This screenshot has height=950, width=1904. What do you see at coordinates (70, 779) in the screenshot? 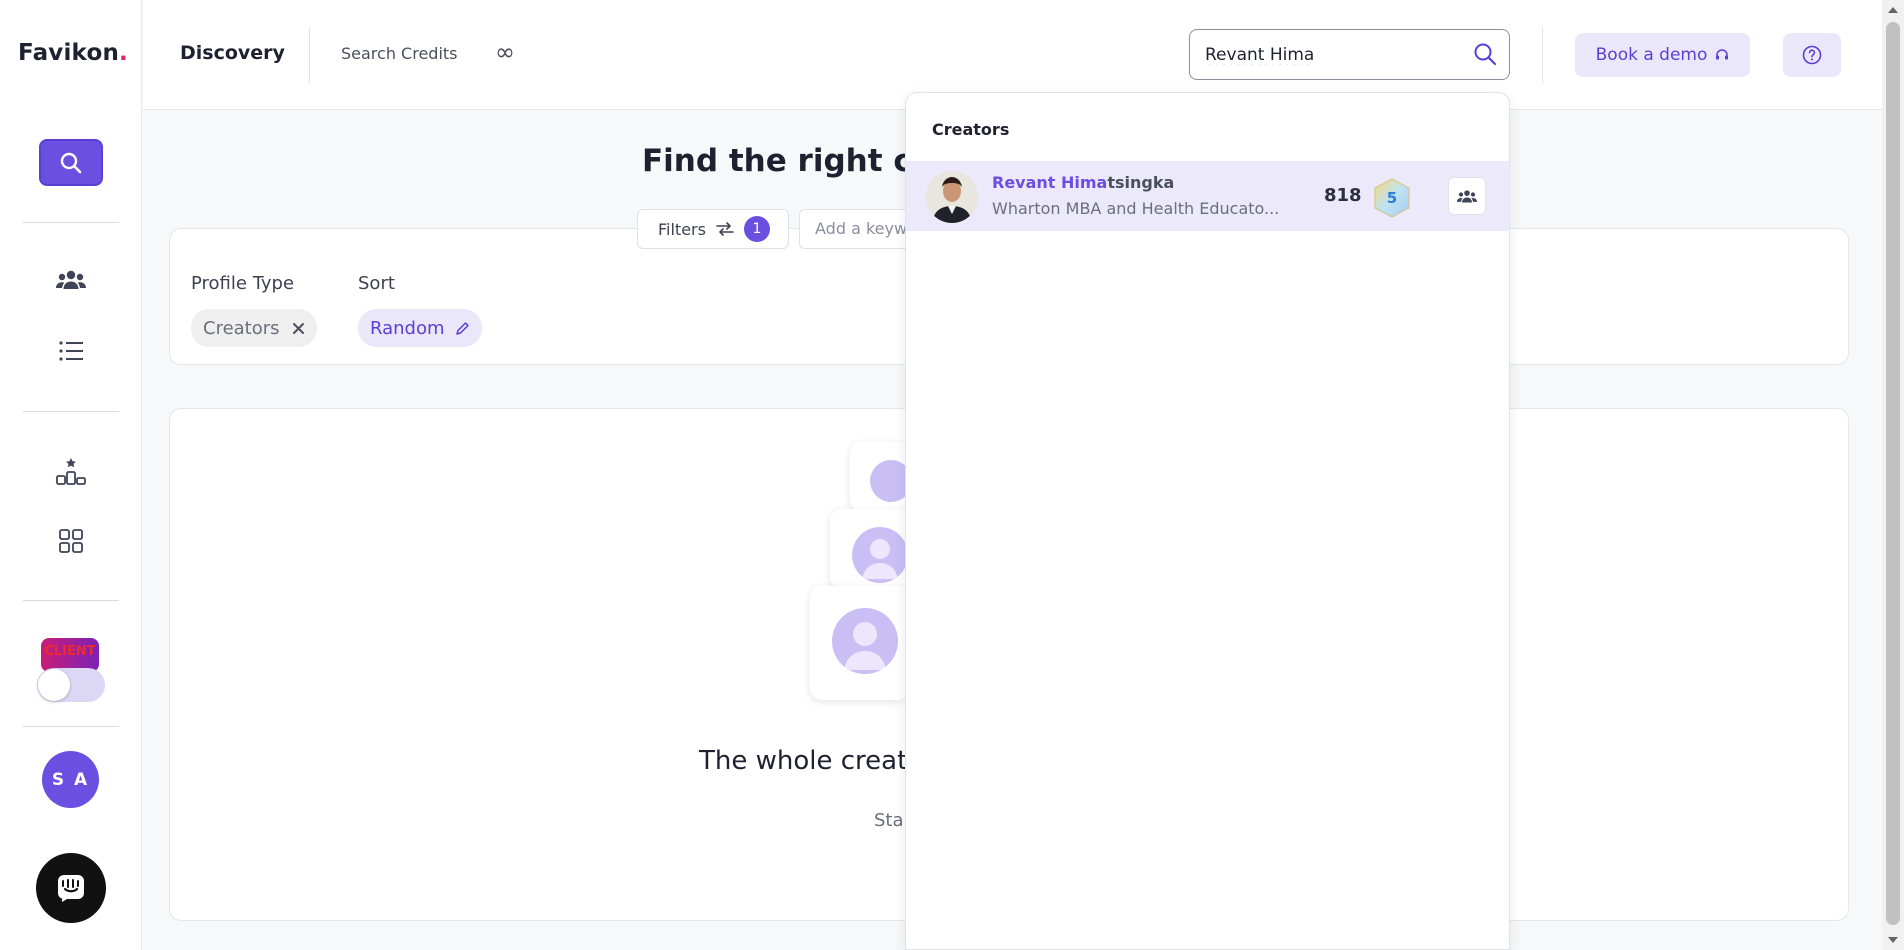
I see `user-avatar: S A` at bounding box center [70, 779].